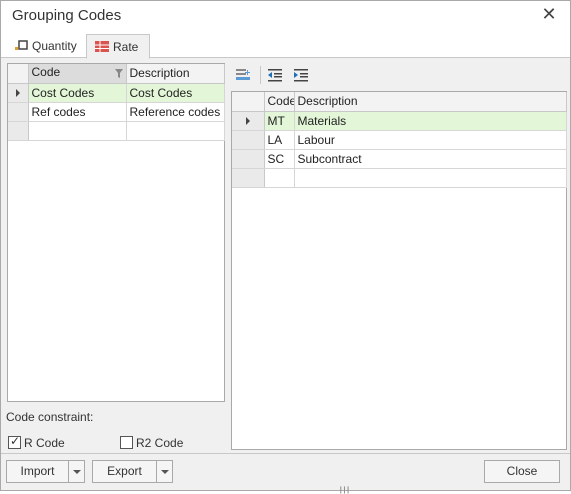 This screenshot has width=571, height=494. What do you see at coordinates (46, 72) in the screenshot?
I see `column-header-code-label: Code` at bounding box center [46, 72].